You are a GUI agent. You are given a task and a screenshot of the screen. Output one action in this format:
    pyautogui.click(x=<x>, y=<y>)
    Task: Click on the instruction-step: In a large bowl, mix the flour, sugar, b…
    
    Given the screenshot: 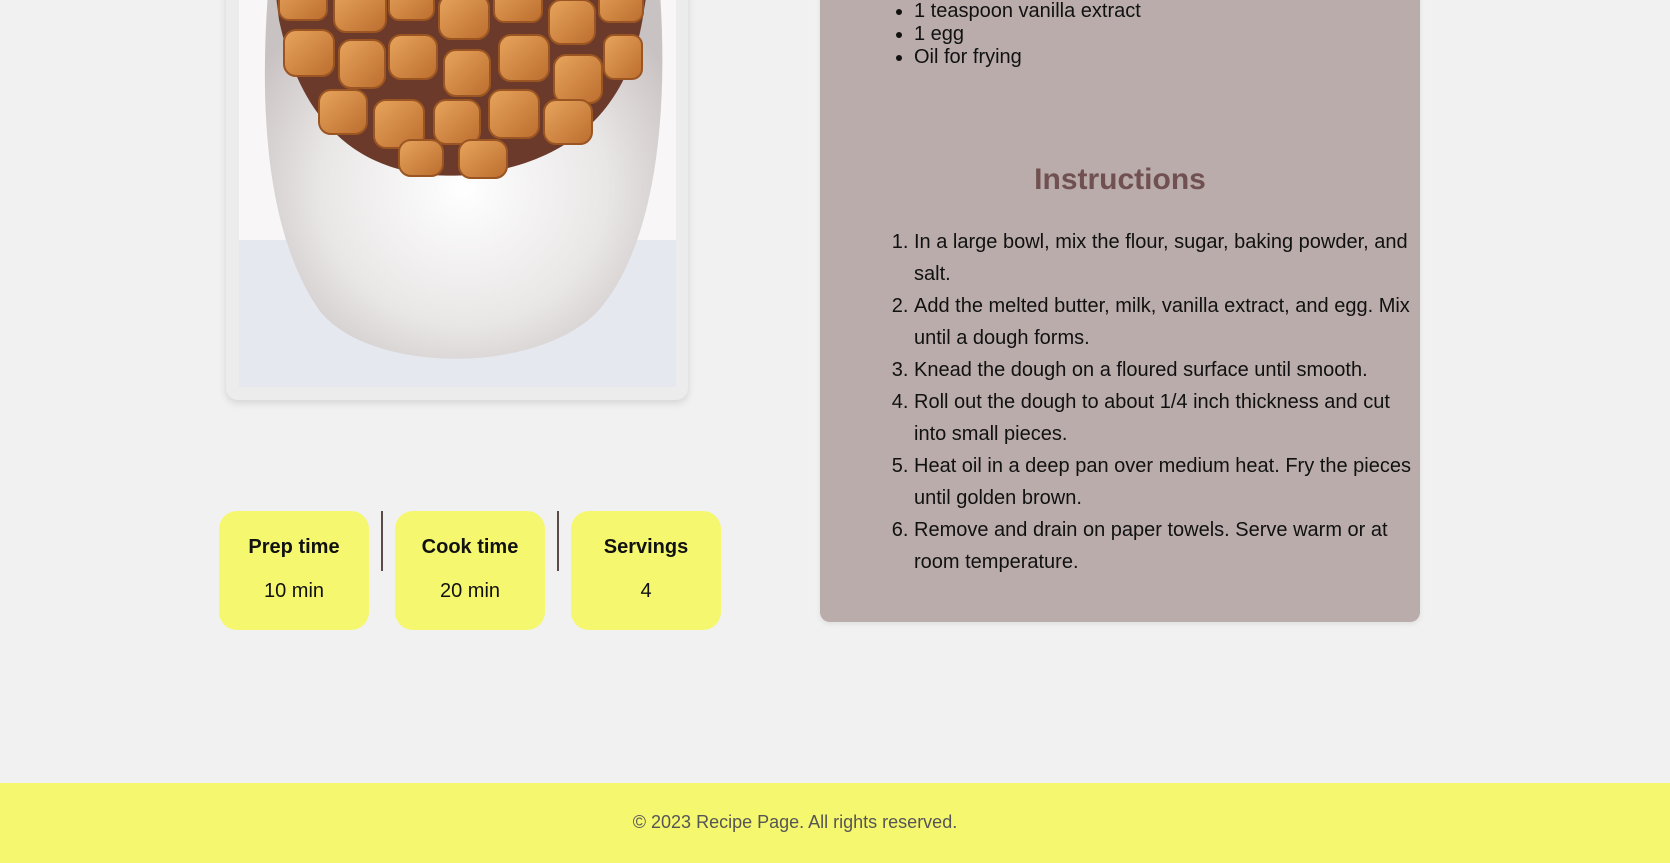 What is the action you would take?
    pyautogui.click(x=1164, y=258)
    